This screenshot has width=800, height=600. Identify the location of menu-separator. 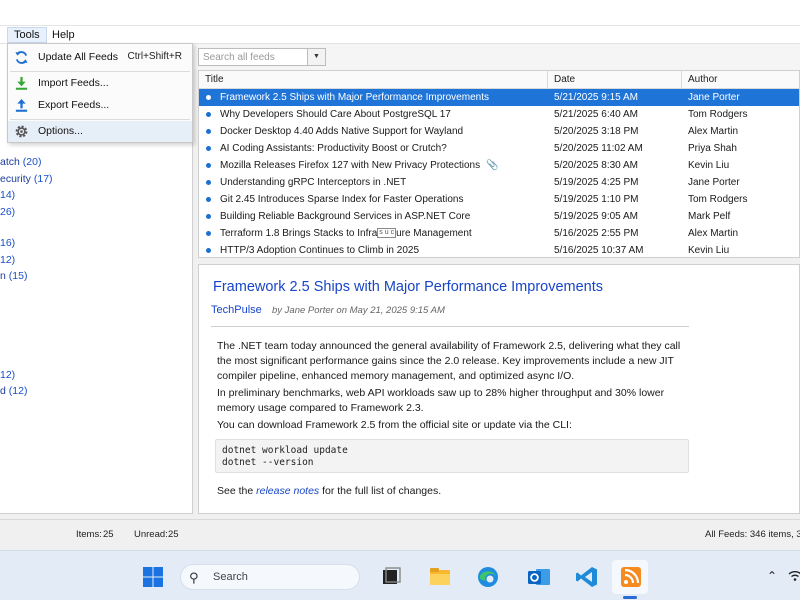
(100, 71).